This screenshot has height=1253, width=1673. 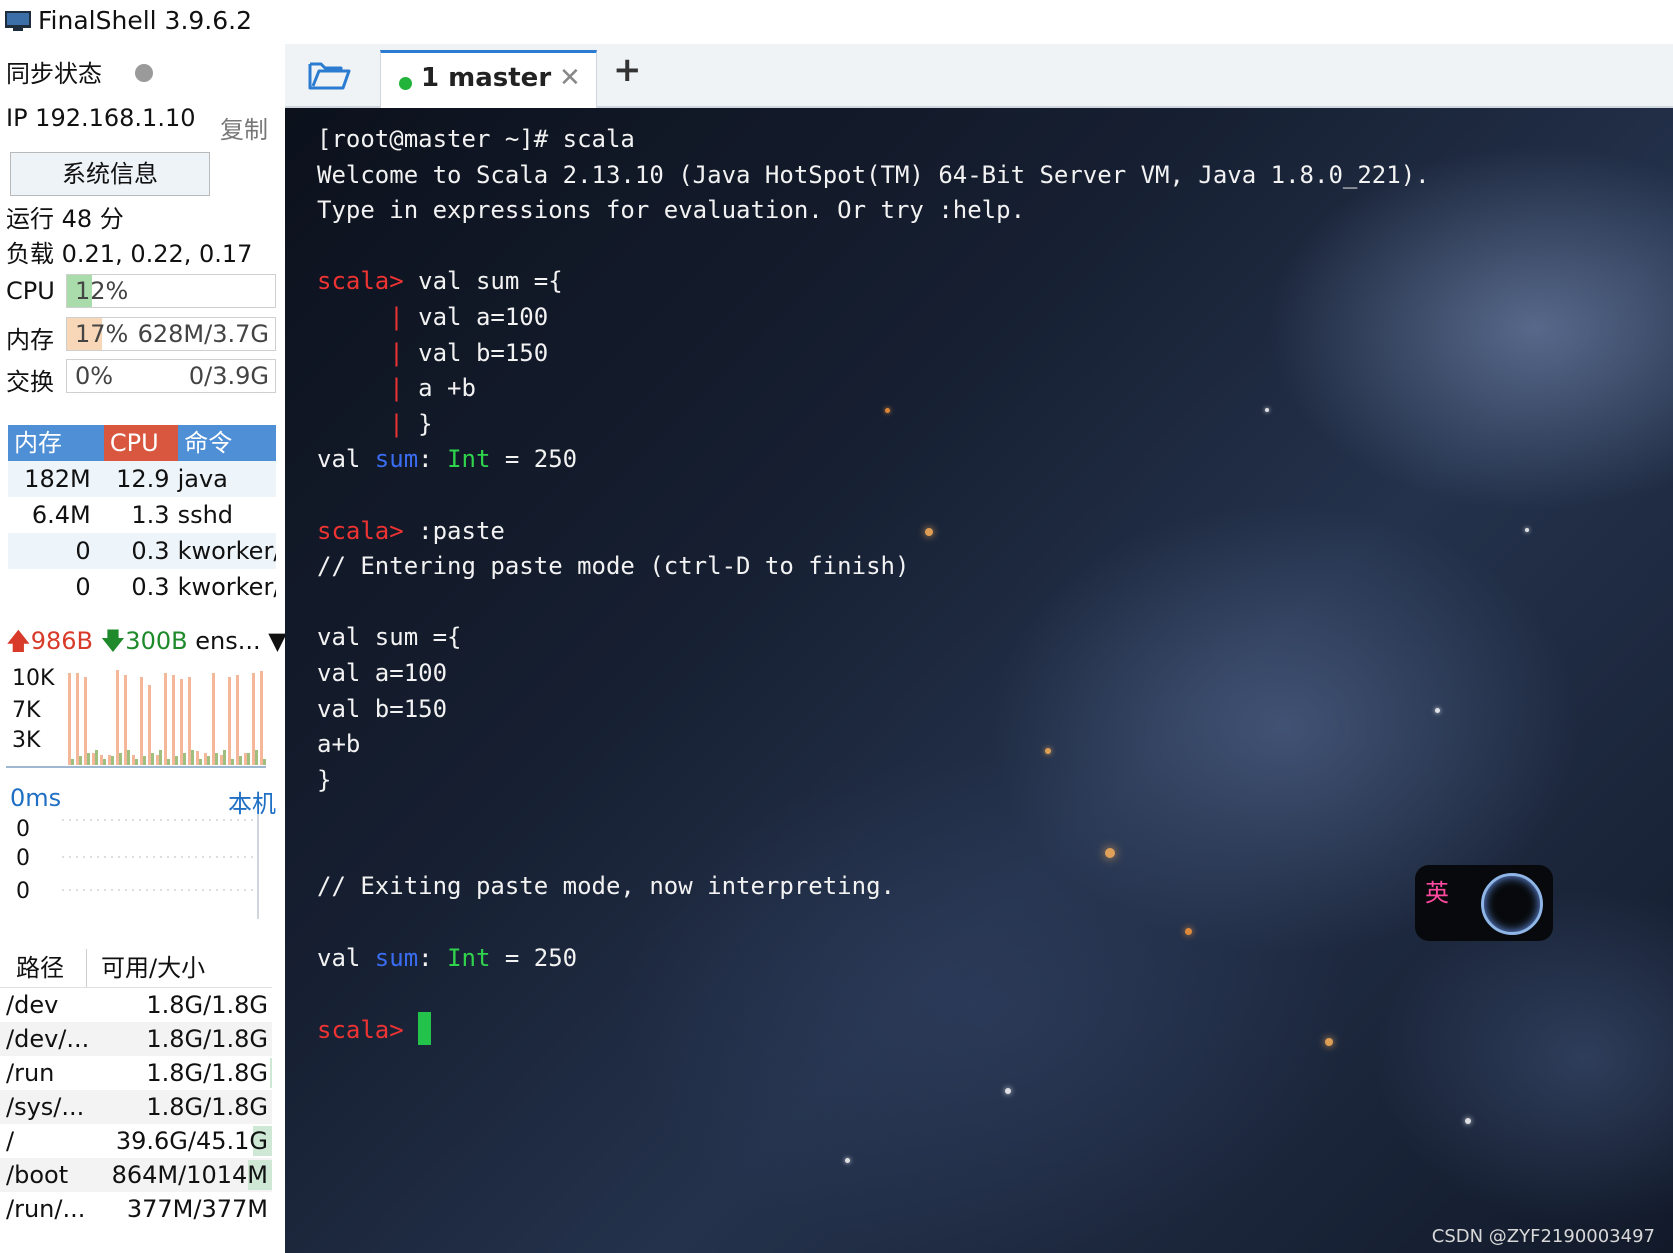 I want to click on table-row: / 39.6G/45.1G, so click(x=136, y=1141).